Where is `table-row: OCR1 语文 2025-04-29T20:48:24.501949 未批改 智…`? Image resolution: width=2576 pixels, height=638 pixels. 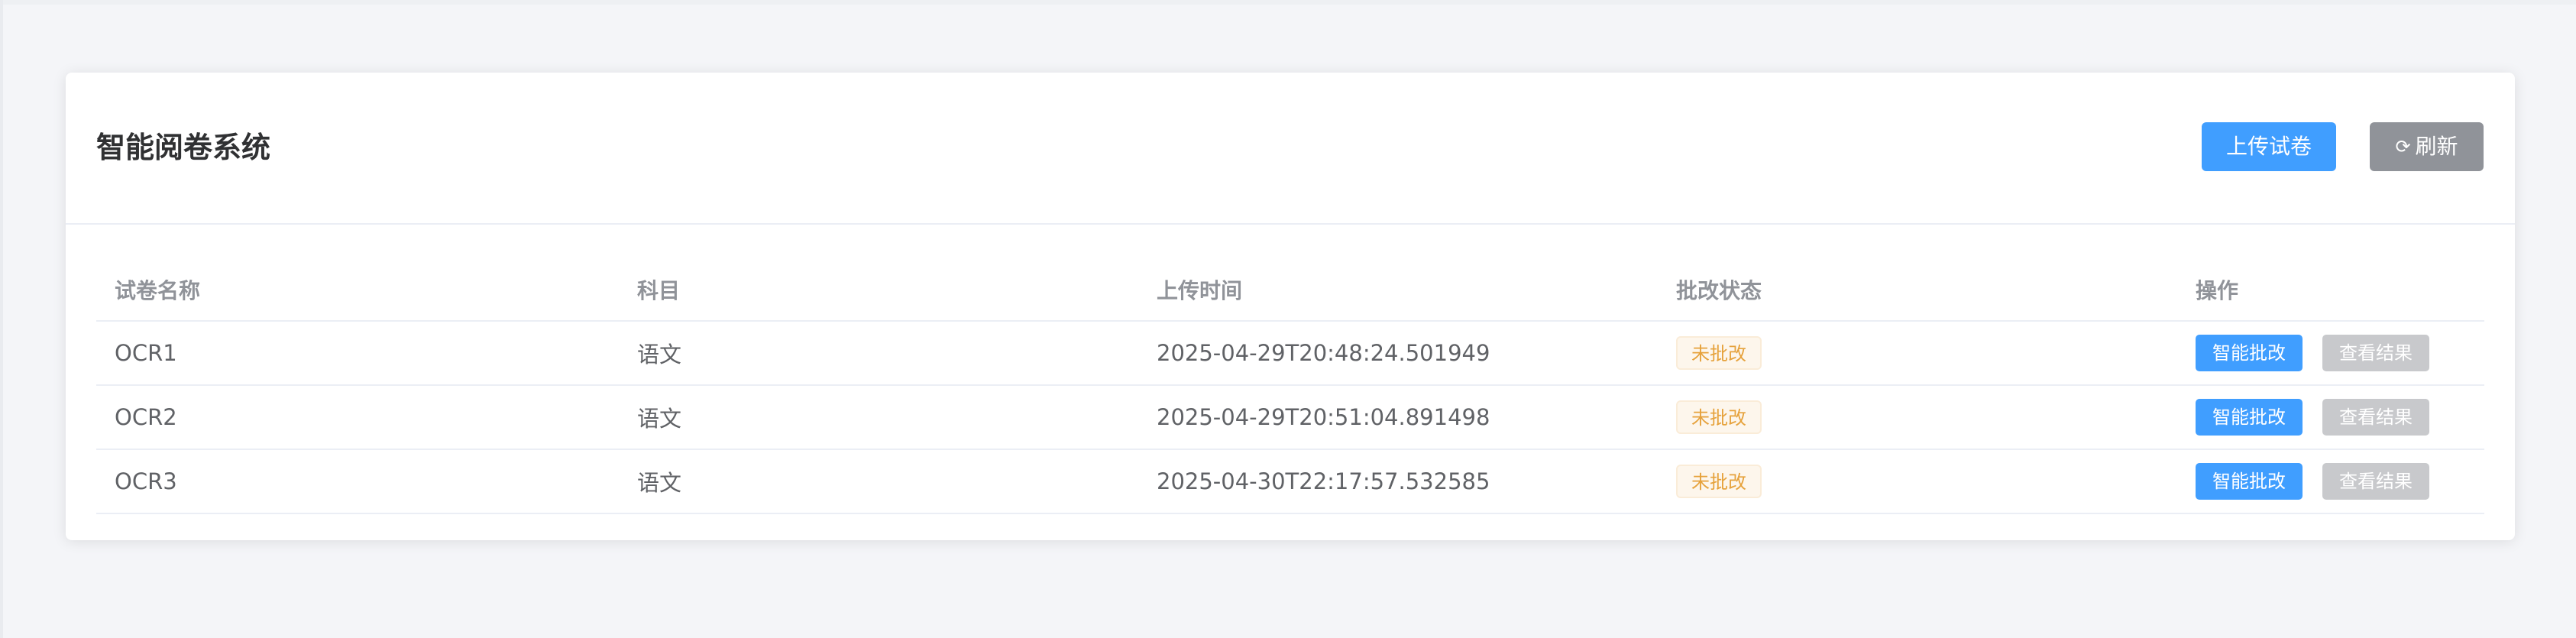
table-row: OCR1 语文 2025-04-29T20:48:24.501949 未批改 智… is located at coordinates (1290, 354).